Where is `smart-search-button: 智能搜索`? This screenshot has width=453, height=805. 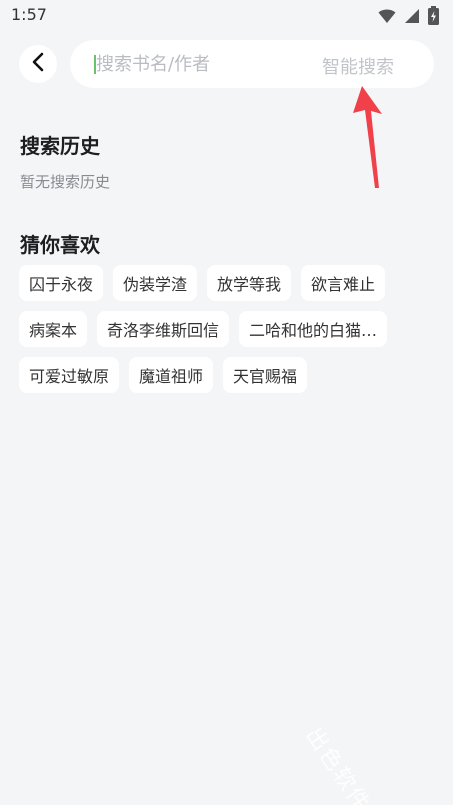
smart-search-button: 智能搜索 is located at coordinates (358, 66).